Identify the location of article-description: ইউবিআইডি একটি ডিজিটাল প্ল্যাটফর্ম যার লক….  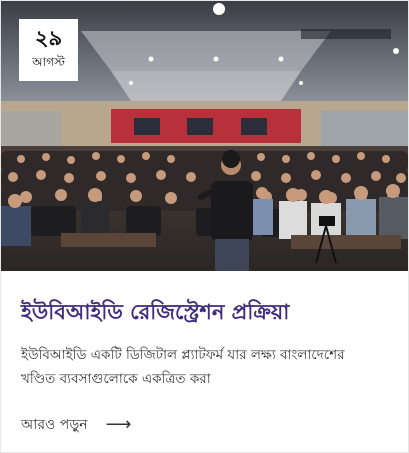
(183, 367).